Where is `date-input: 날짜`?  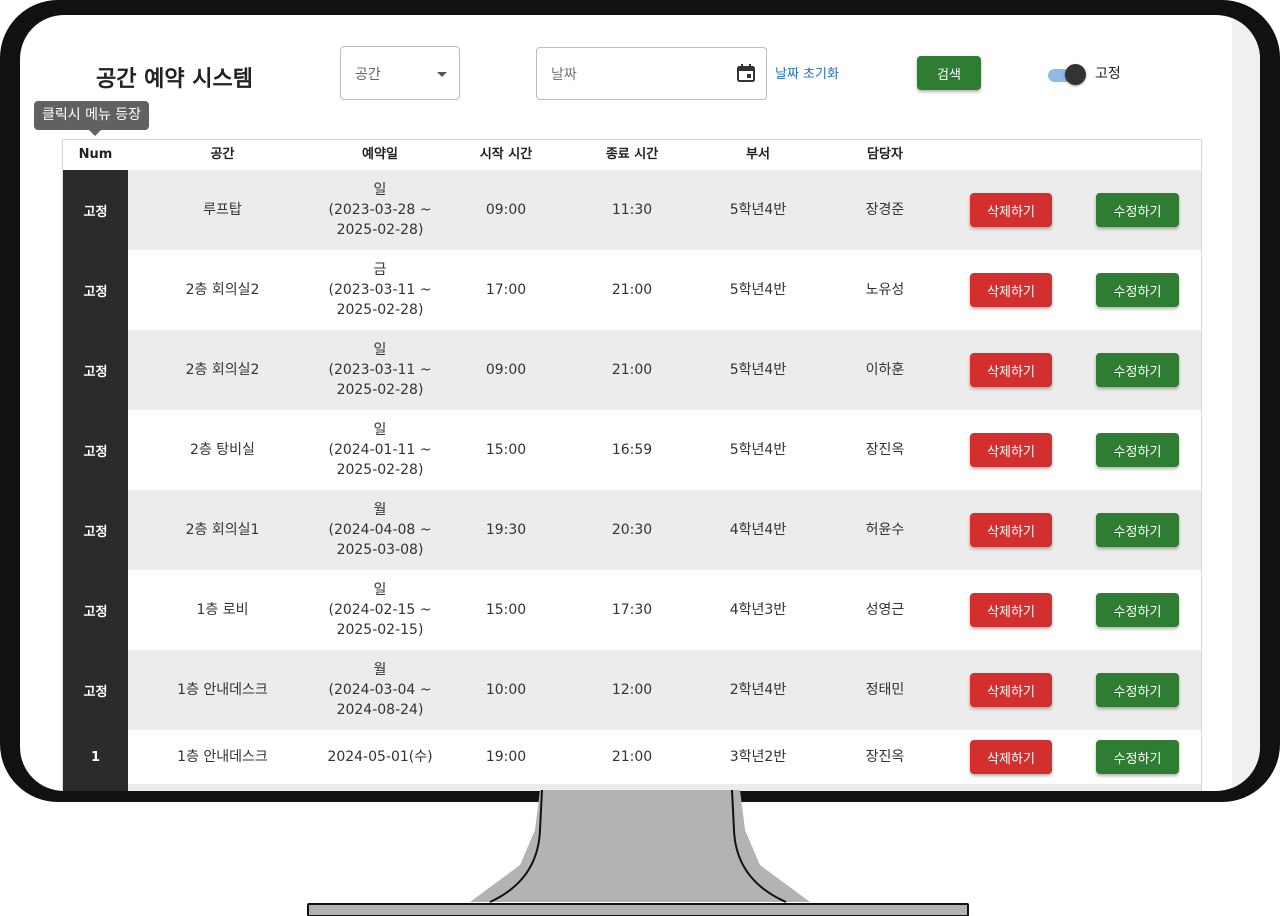 date-input: 날짜 is located at coordinates (651, 73).